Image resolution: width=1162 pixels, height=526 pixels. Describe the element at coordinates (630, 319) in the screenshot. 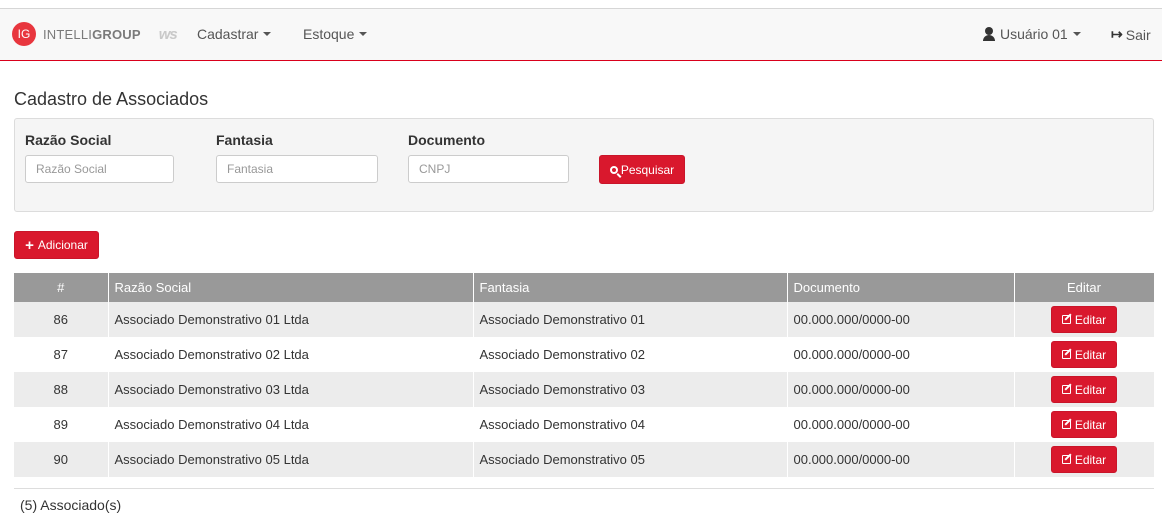

I see `cell-fantasia: Associado Demonstrativo 01` at that location.